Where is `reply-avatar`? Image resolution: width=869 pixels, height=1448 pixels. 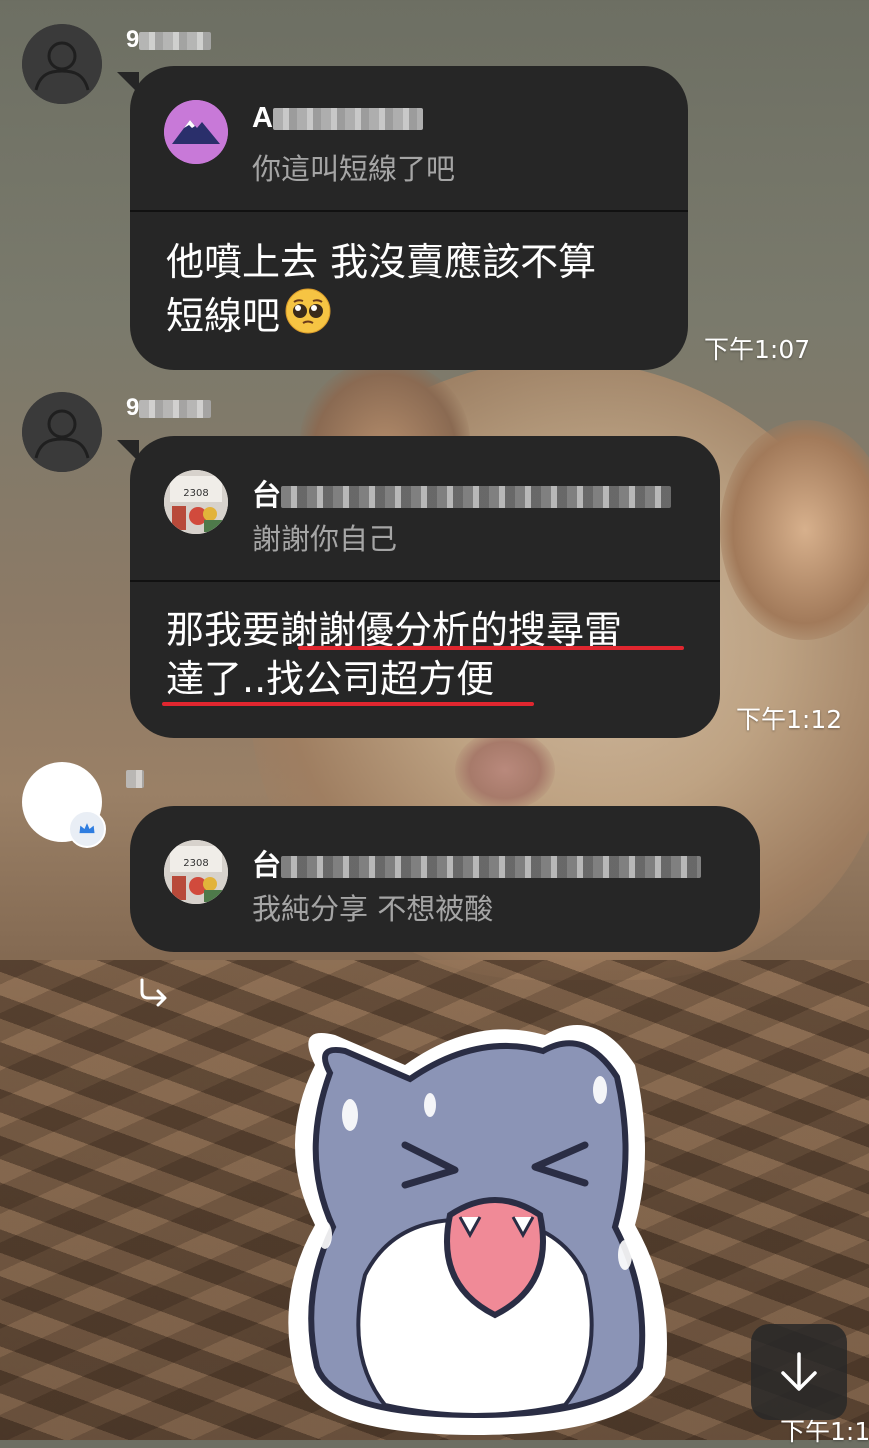
reply-avatar is located at coordinates (196, 132).